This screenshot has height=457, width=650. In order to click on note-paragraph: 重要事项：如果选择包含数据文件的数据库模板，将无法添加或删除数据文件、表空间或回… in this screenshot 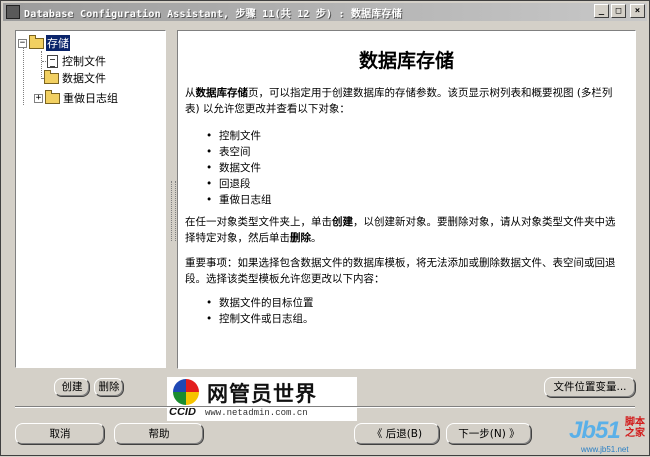, I will do `click(400, 271)`.